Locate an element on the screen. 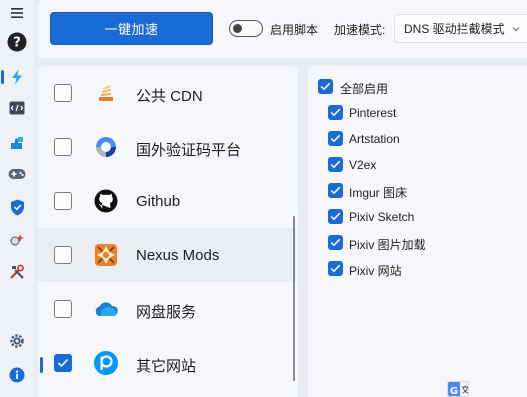  pixiv-icon is located at coordinates (106, 363).